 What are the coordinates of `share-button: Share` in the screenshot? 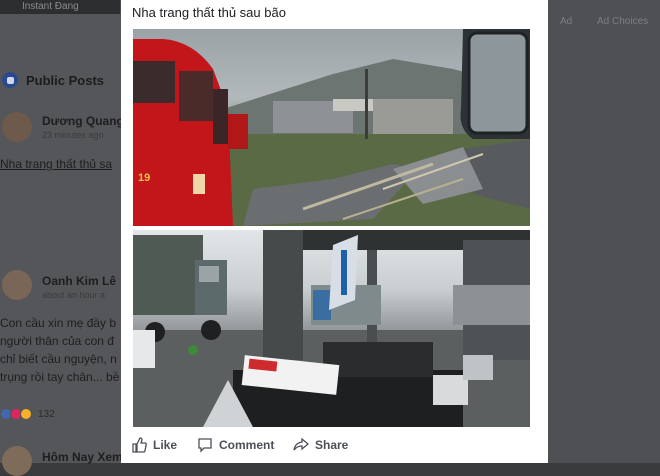 It's located at (320, 445).